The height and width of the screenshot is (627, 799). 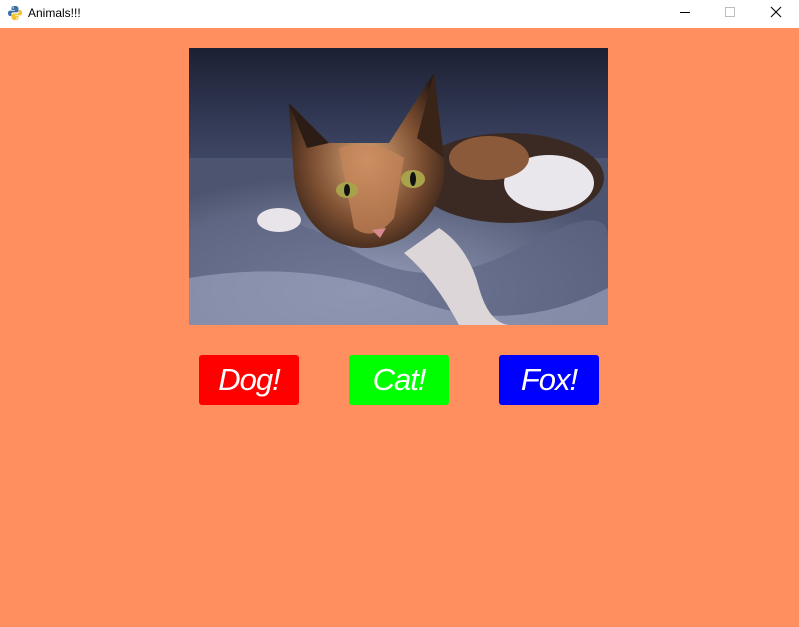 What do you see at coordinates (54, 13) in the screenshot?
I see `window-title: Animals!!!` at bounding box center [54, 13].